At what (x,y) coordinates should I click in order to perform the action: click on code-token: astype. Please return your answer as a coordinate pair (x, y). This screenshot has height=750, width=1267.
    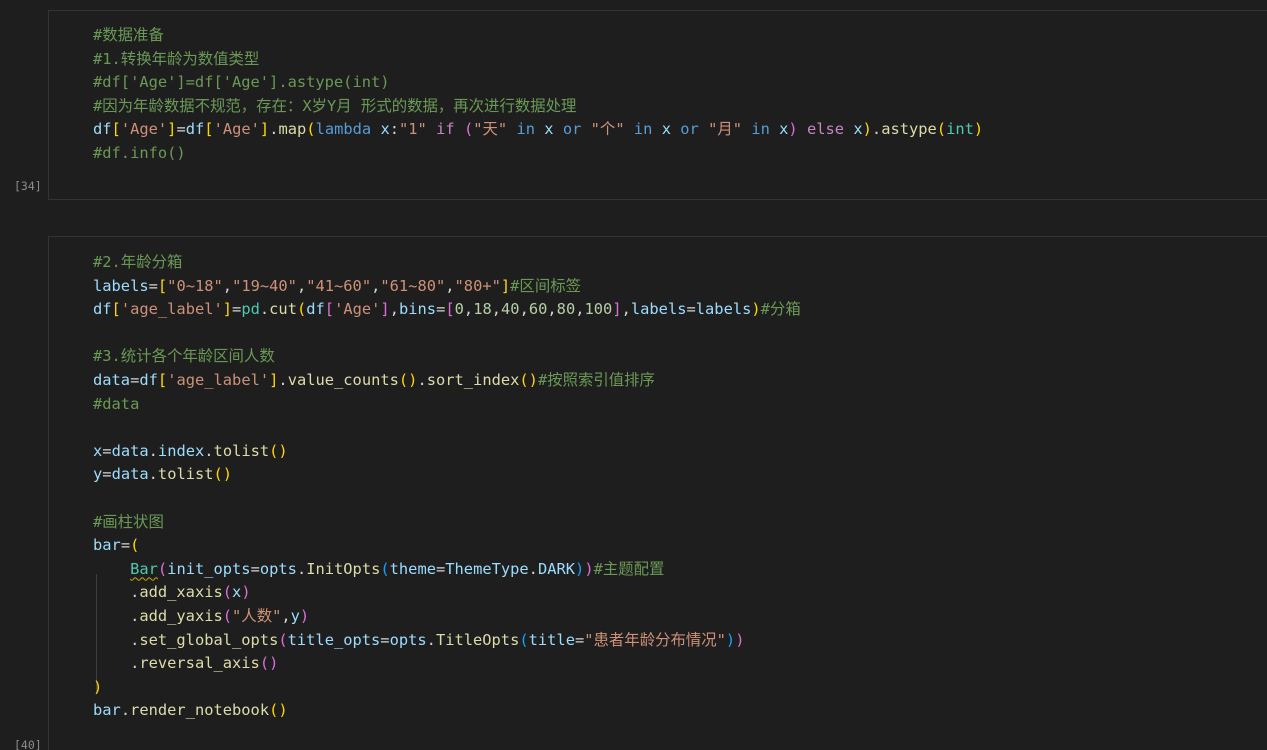
    Looking at the image, I should click on (909, 129).